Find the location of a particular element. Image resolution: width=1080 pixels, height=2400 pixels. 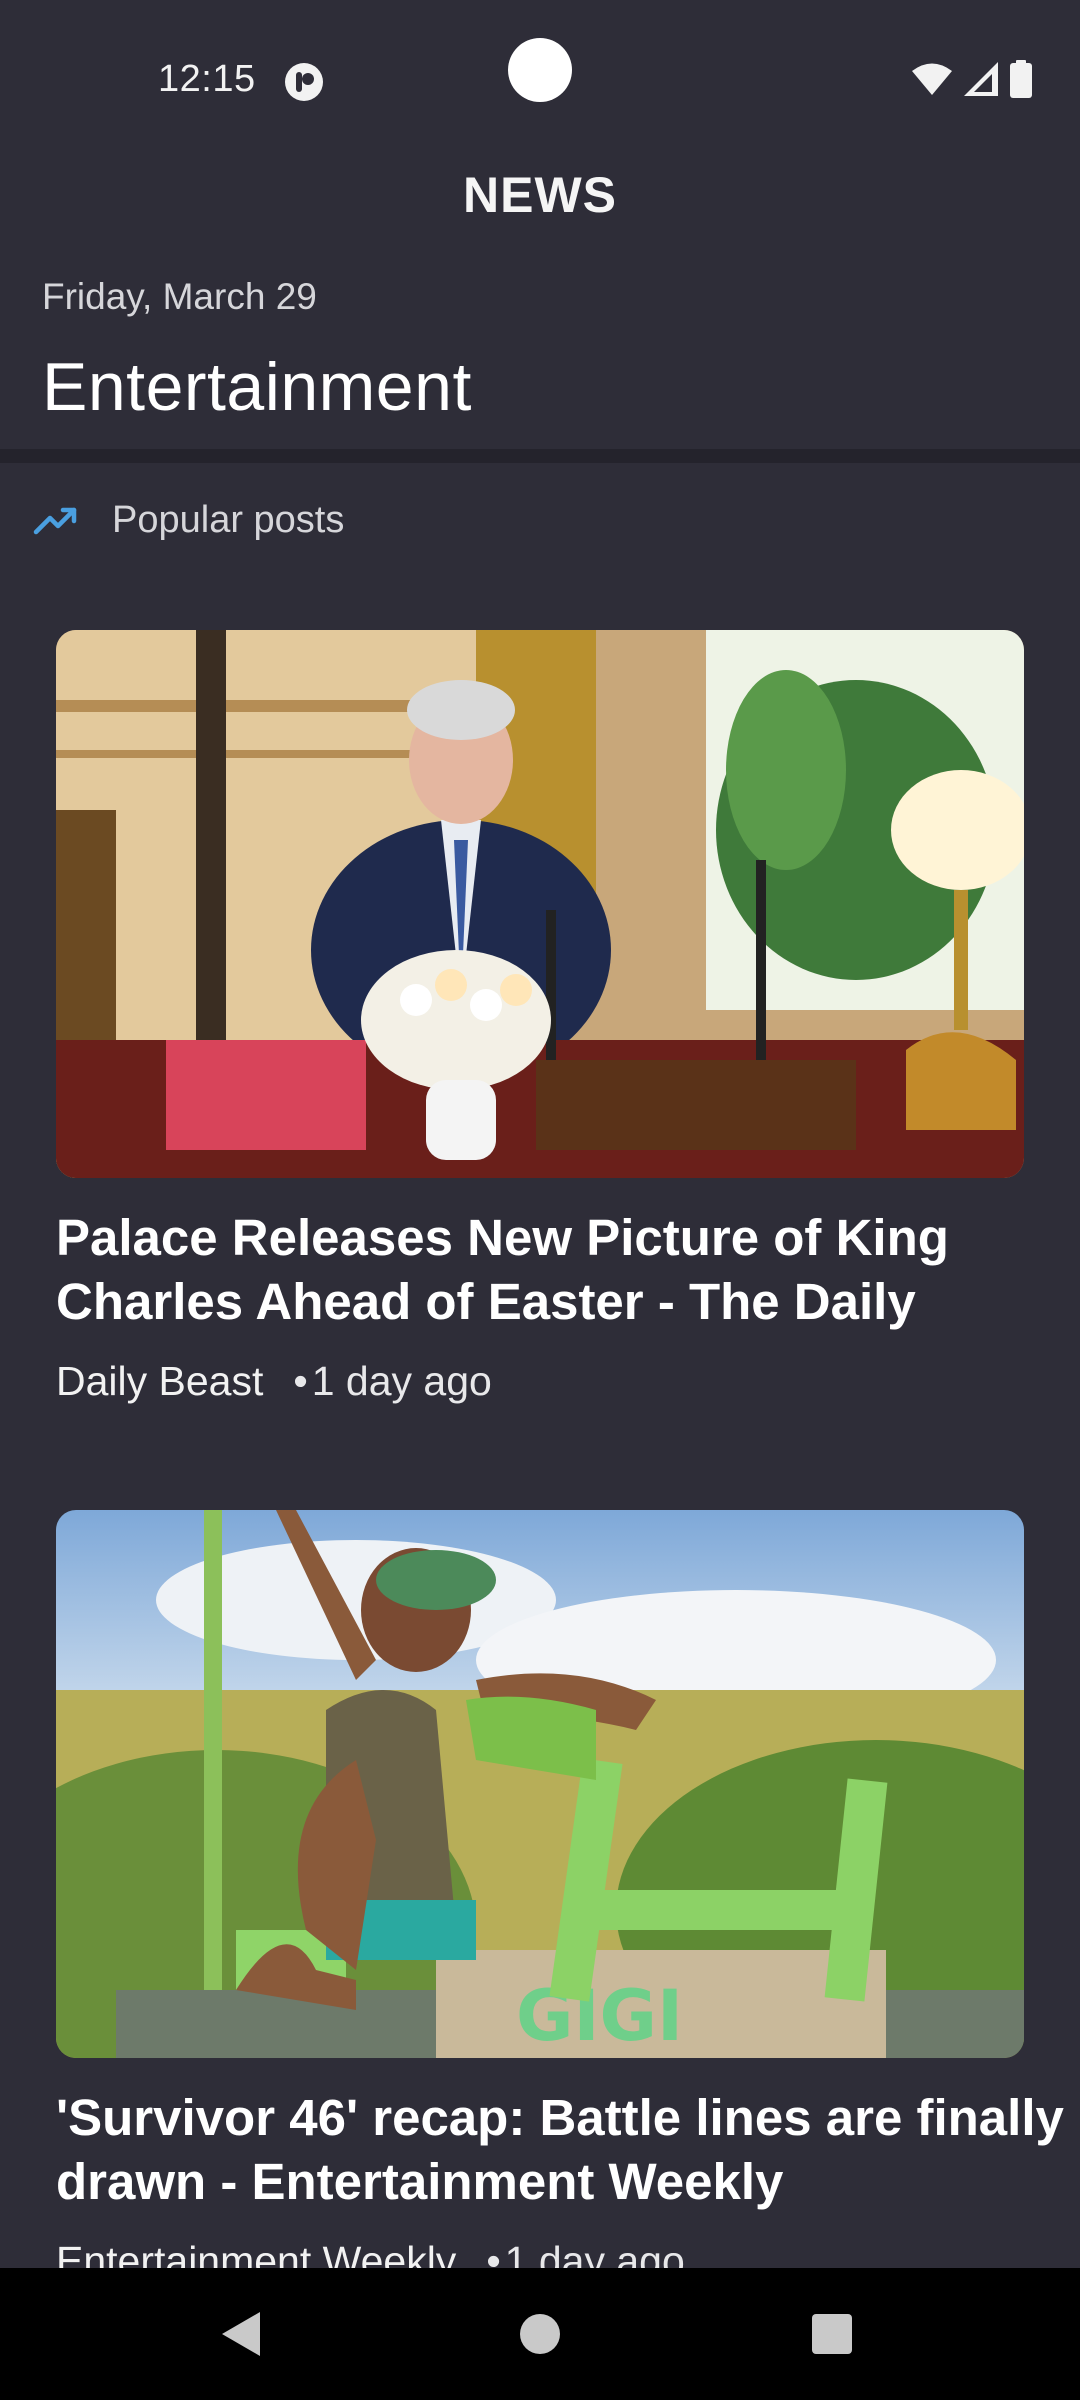

app-title: NEWS is located at coordinates (540, 195).